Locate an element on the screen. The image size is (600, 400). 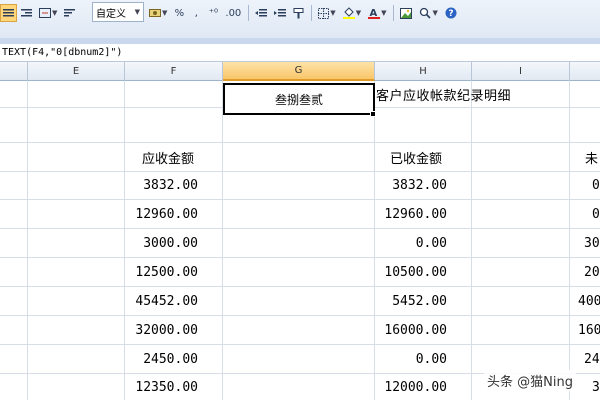
comma-style-button: , is located at coordinates (196, 13).